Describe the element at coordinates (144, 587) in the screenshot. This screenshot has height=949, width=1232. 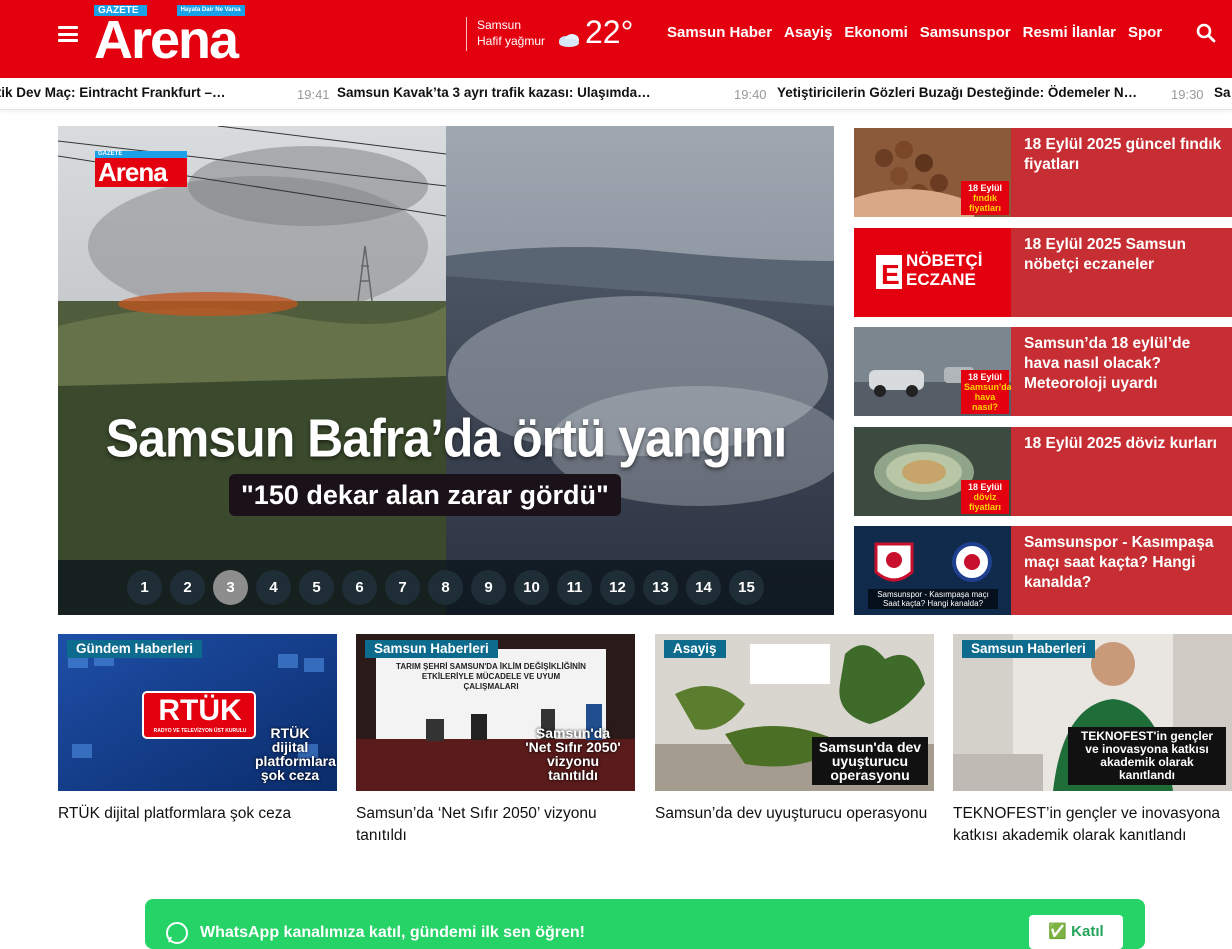
I see `slider-page-1: 1` at that location.